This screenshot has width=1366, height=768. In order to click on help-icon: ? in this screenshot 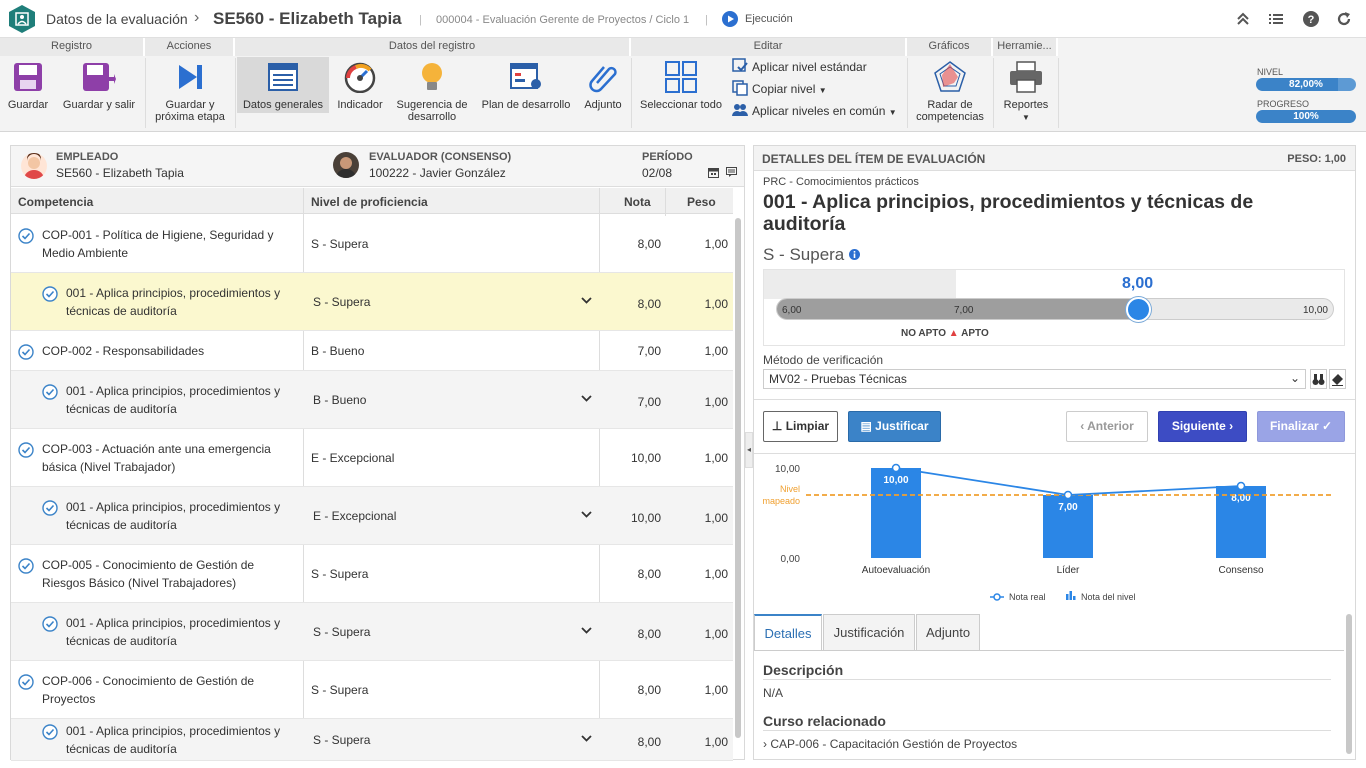, I will do `click(1311, 19)`.